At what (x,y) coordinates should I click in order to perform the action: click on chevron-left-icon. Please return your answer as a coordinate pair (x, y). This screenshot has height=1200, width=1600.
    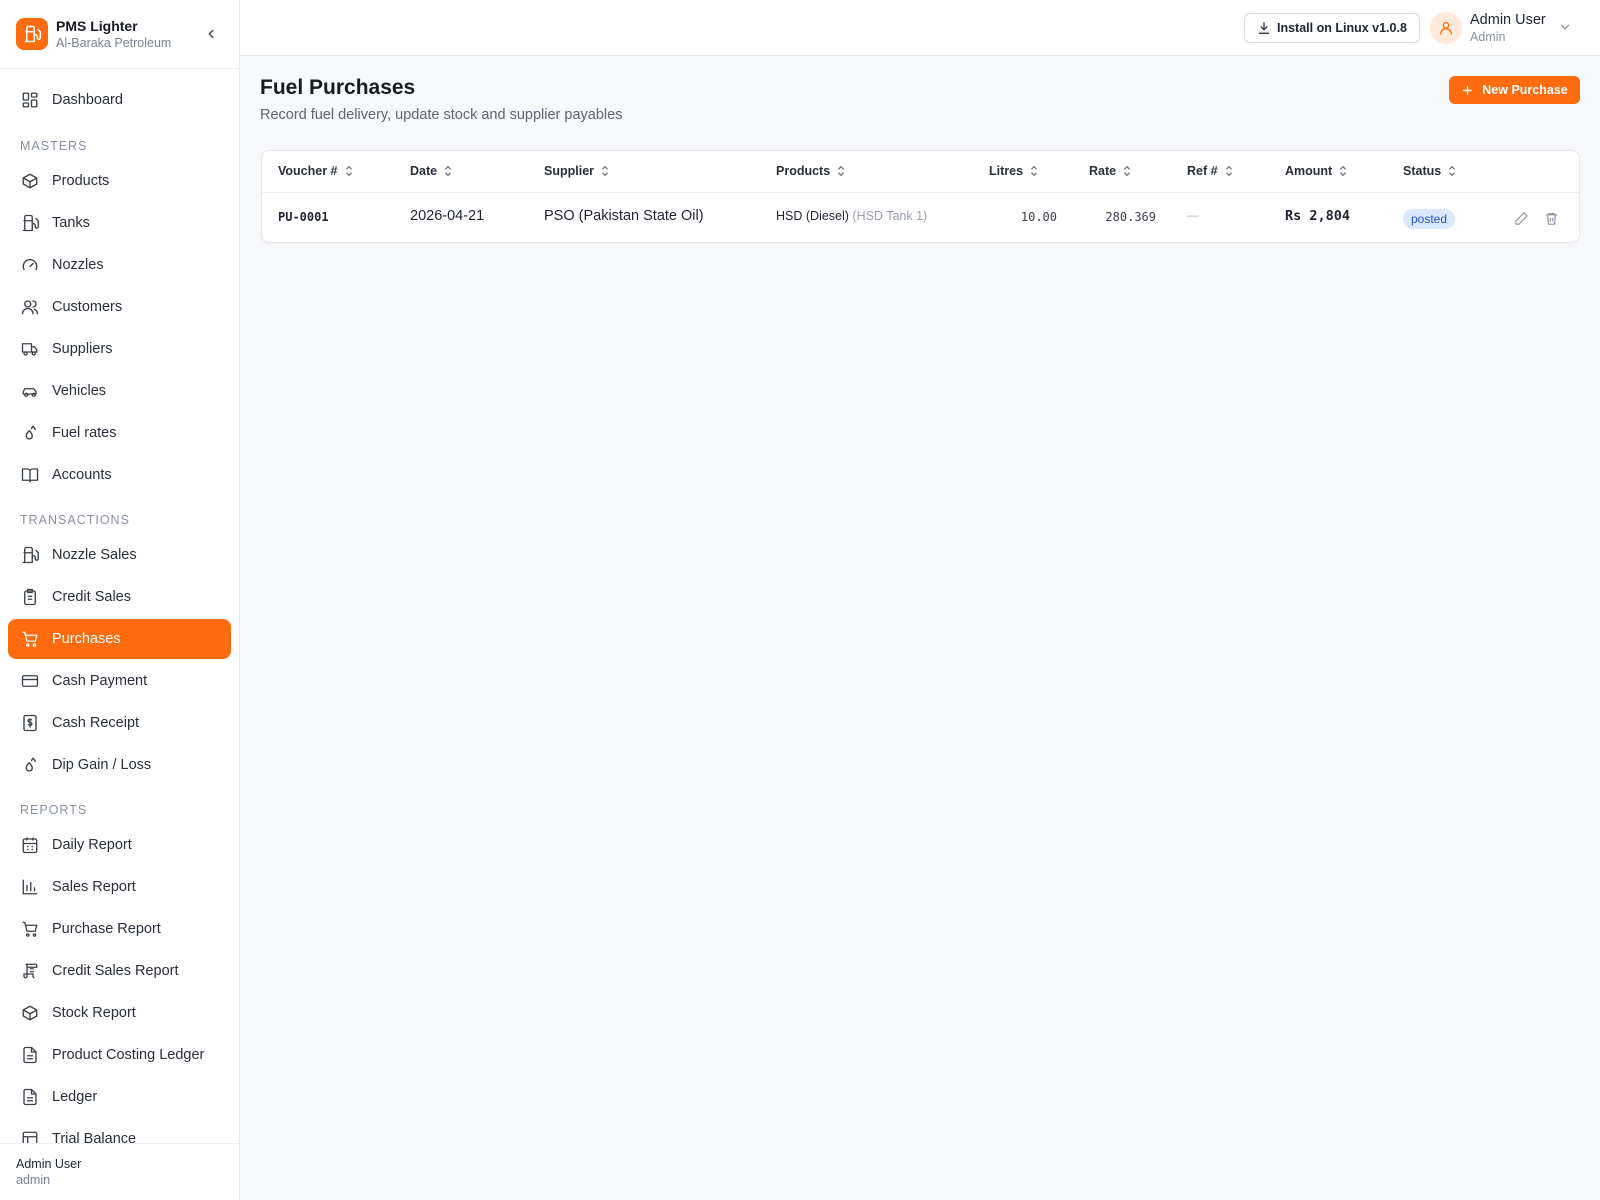
    Looking at the image, I should click on (211, 34).